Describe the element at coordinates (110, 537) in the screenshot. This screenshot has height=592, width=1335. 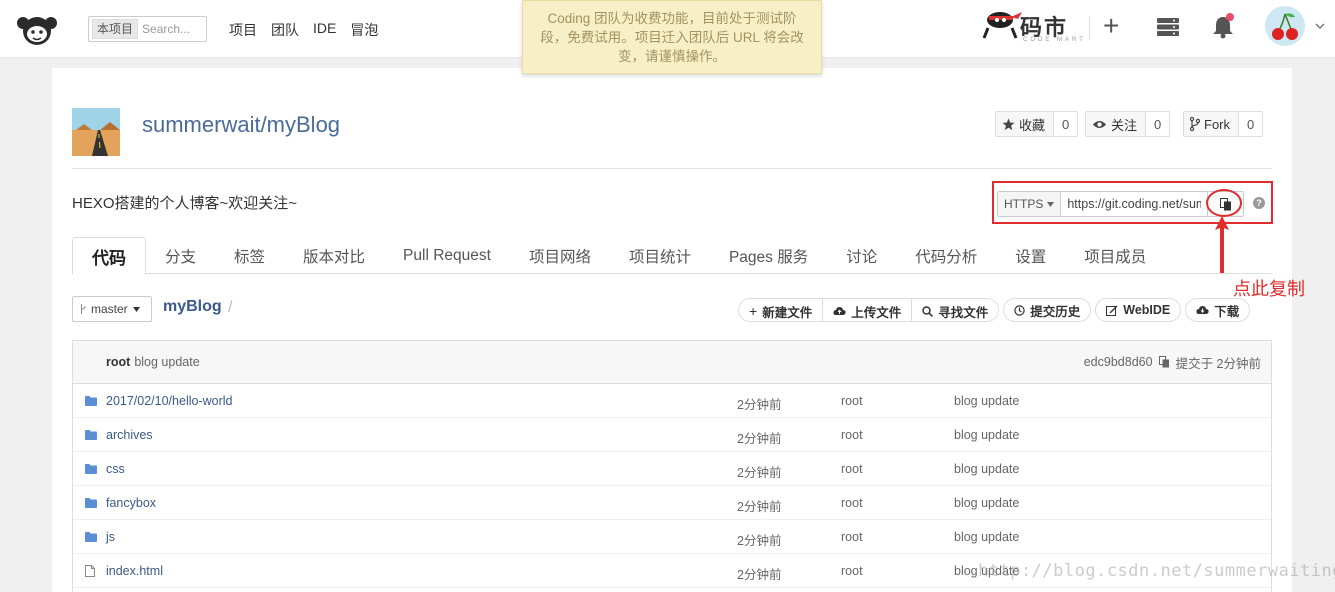
I see `file-name-link: js` at that location.